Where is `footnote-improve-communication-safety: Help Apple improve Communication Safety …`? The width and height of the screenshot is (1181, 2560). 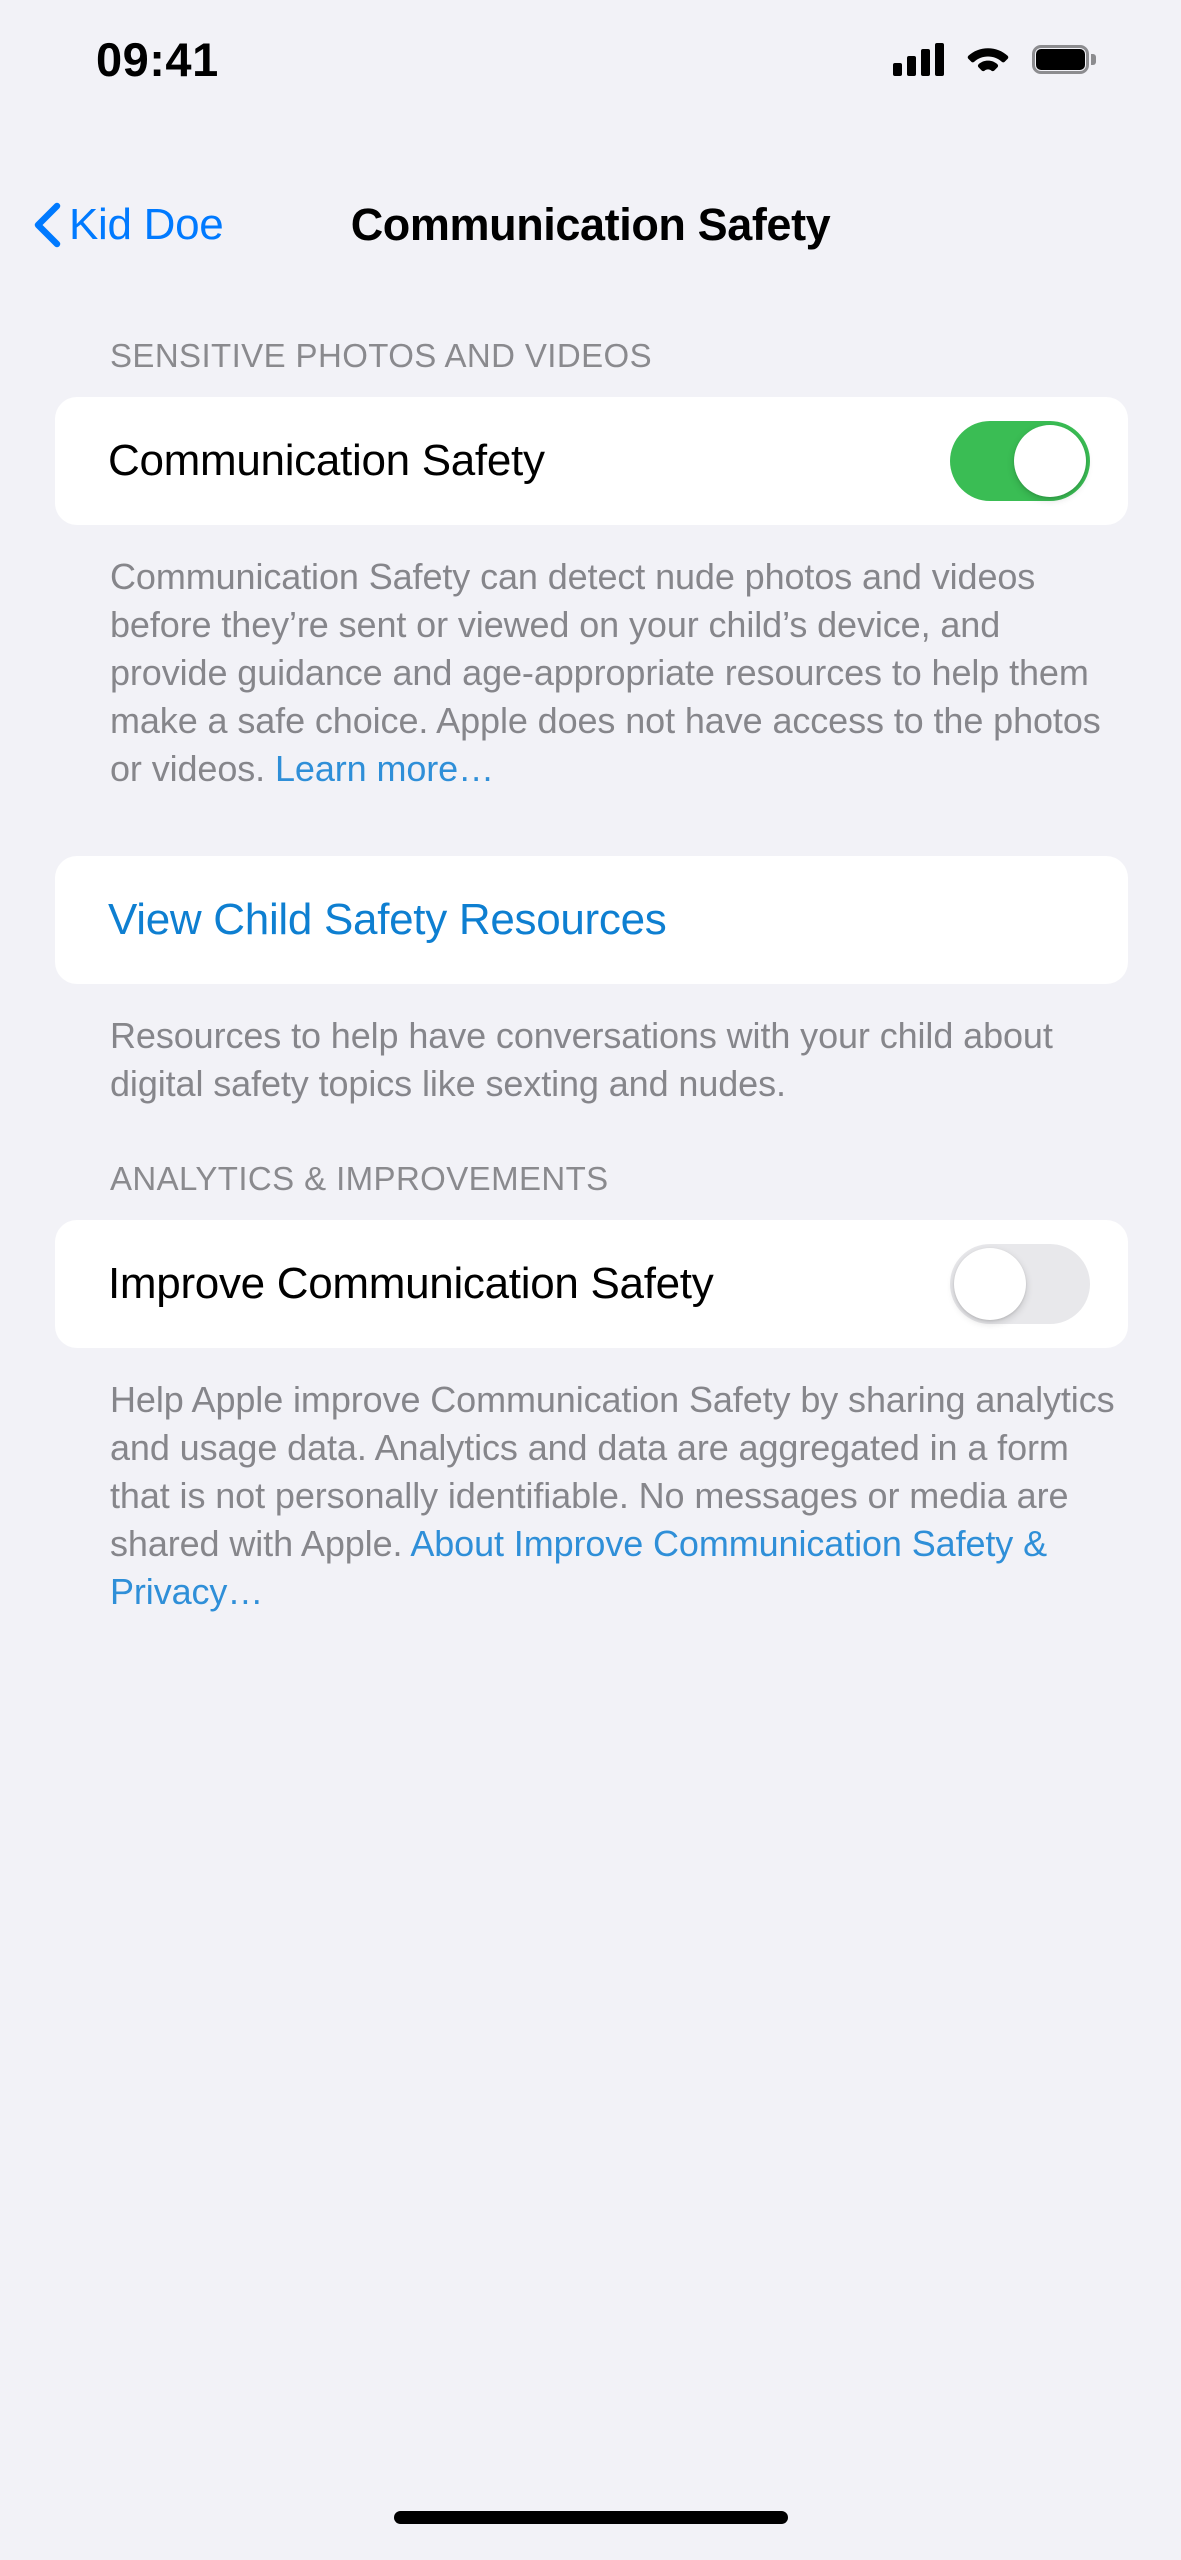 footnote-improve-communication-safety: Help Apple improve Communication Safety … is located at coordinates (590, 1495).